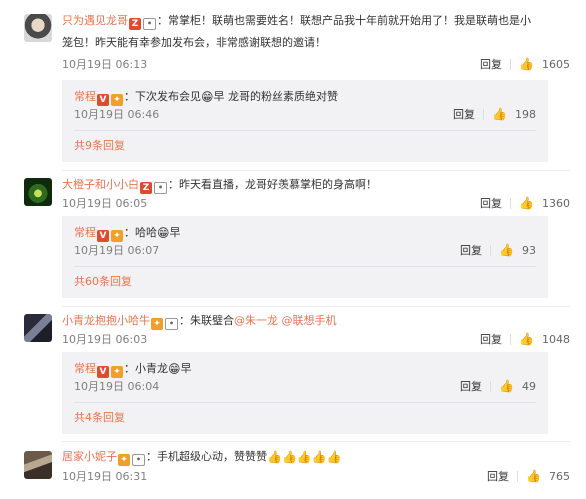  I want to click on timestamp: 10月19日 06:07, so click(117, 250).